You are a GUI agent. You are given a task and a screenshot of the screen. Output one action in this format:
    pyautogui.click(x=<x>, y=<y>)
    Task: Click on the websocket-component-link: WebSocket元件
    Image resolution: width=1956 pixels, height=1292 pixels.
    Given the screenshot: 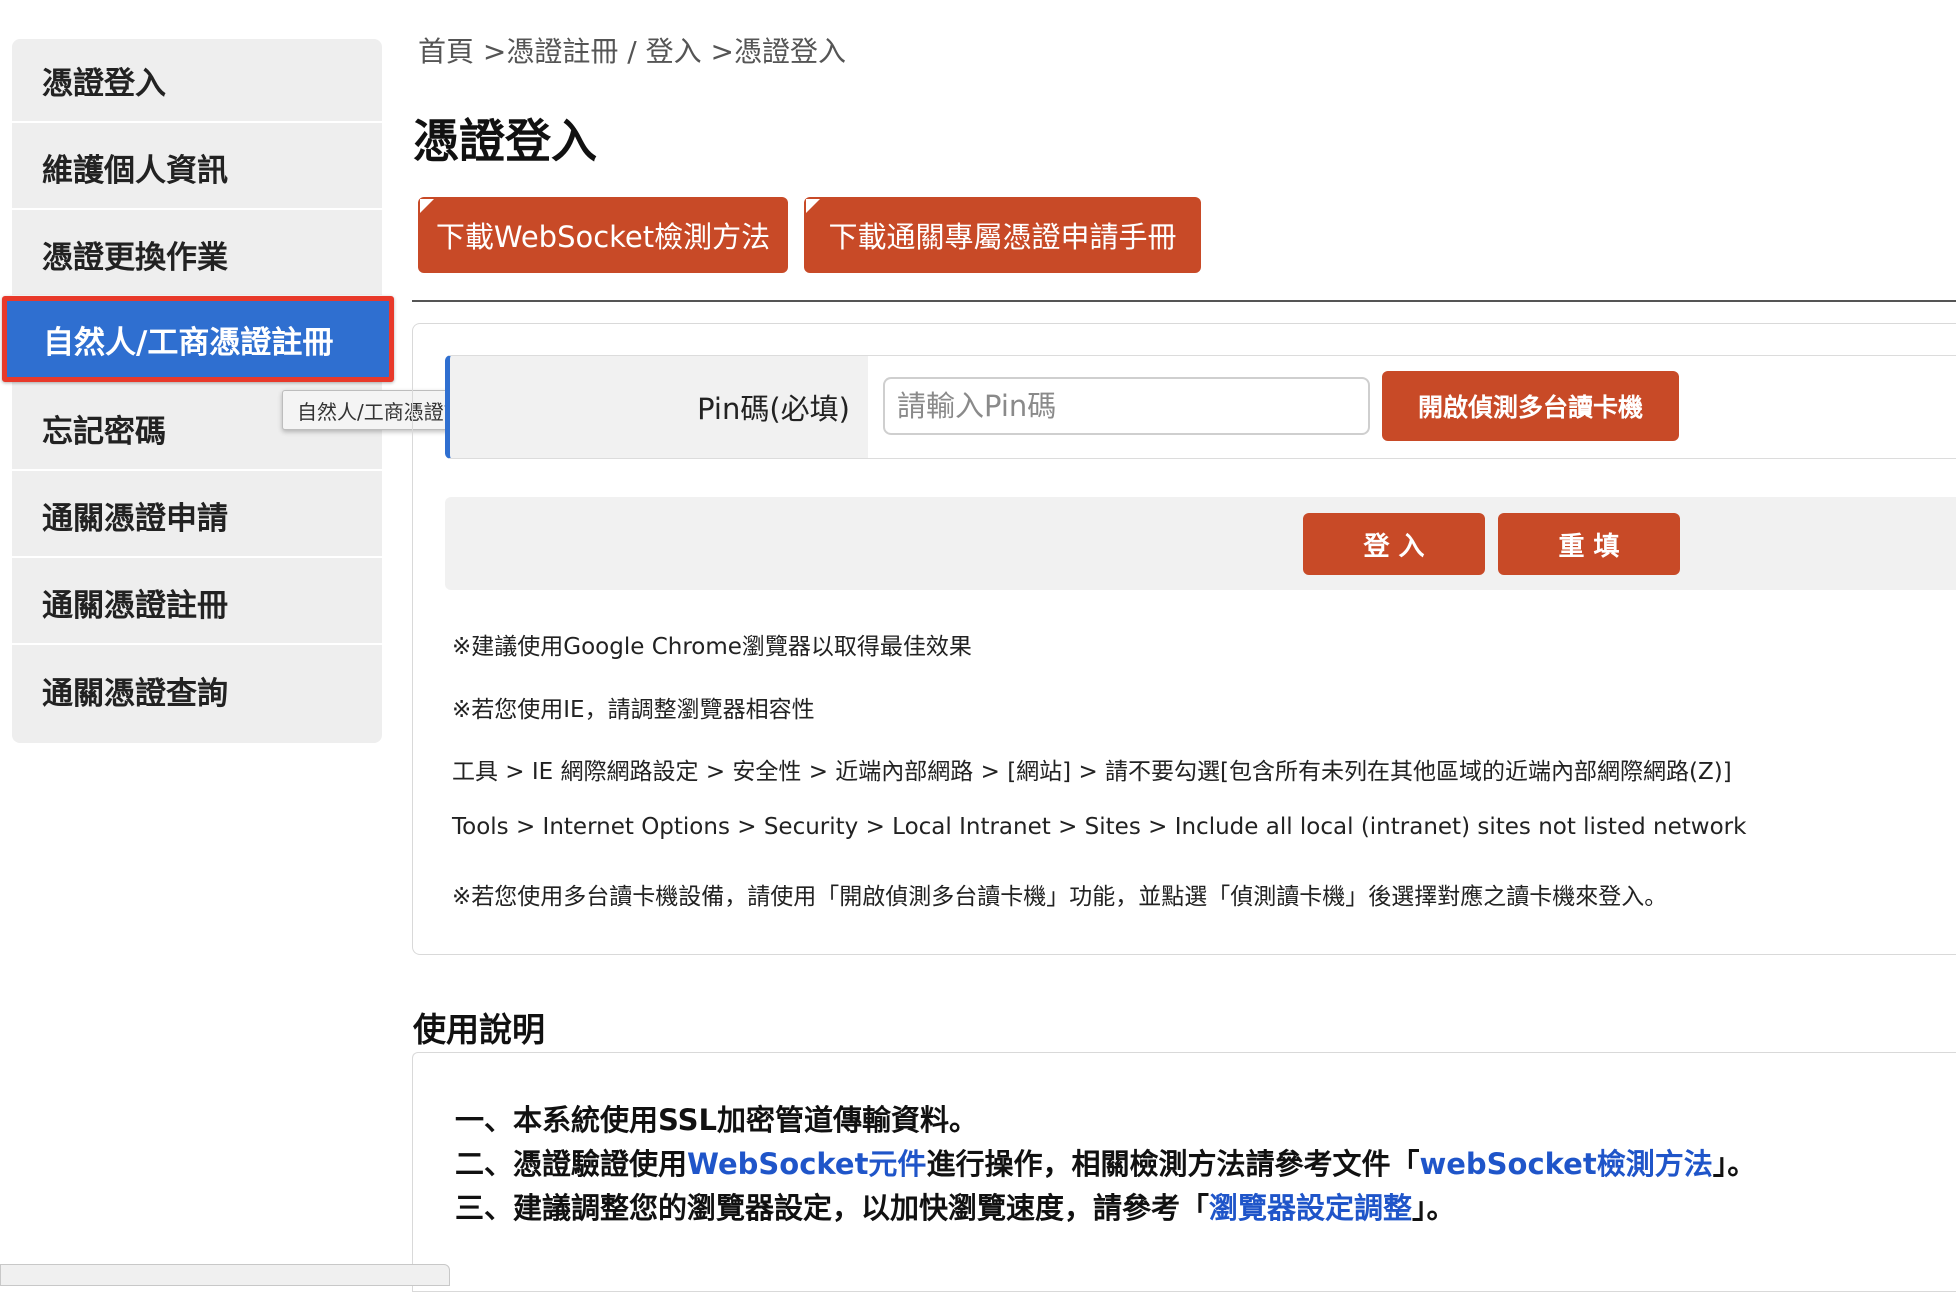 What is the action you would take?
    pyautogui.click(x=806, y=1164)
    